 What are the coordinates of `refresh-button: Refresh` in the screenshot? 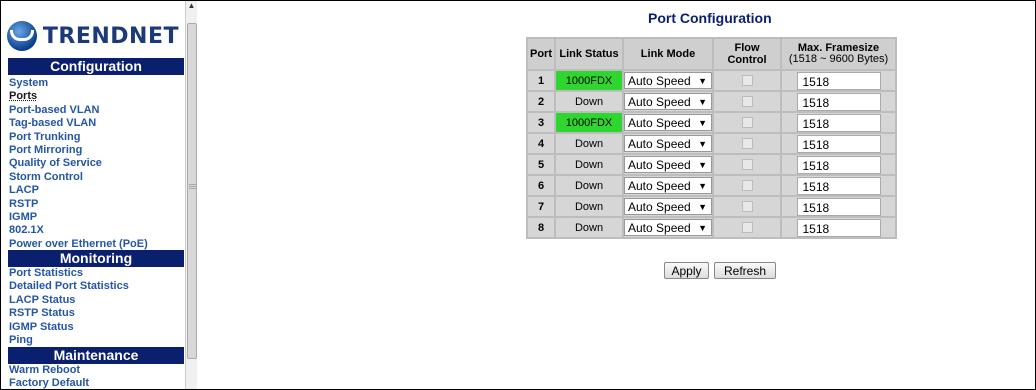 It's located at (745, 270).